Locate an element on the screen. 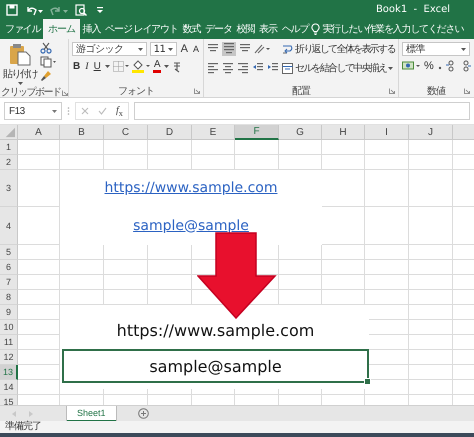 The image size is (474, 437). insert-function-button: f$_{x}$ is located at coordinates (119, 111).